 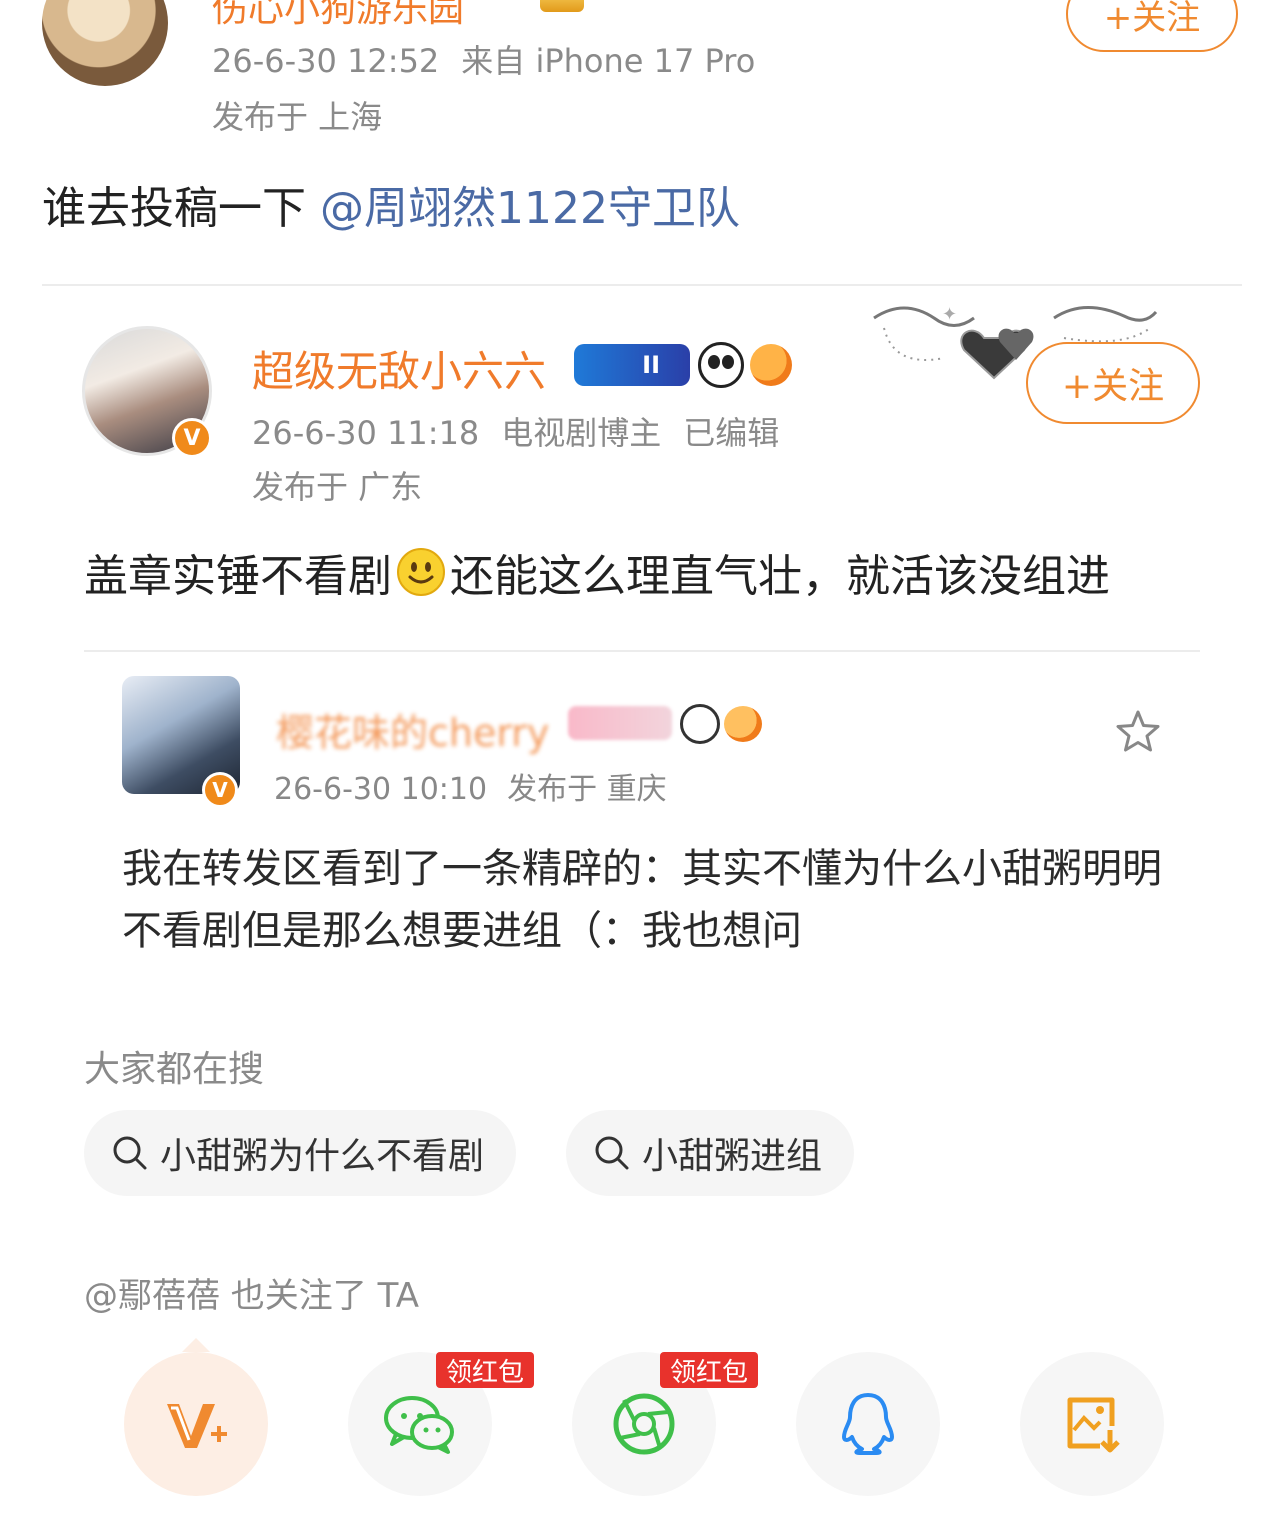 I want to click on share-qq-button, so click(x=868, y=1424).